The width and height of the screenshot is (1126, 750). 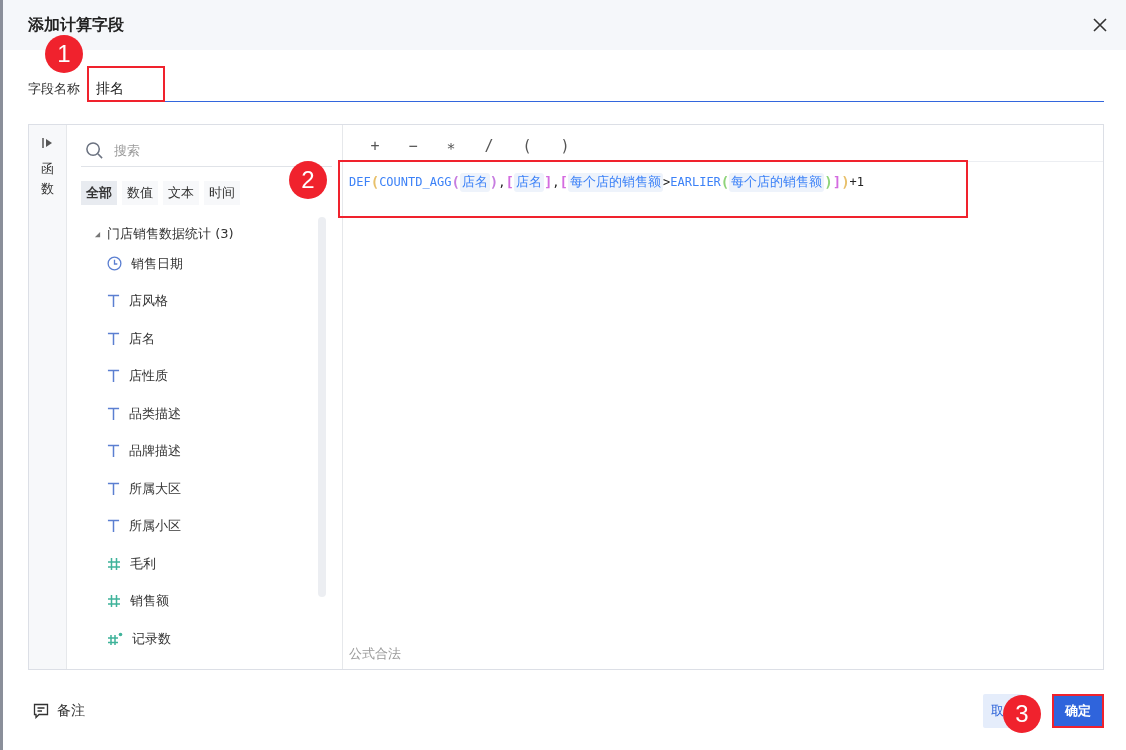 I want to click on function-name: DEF, so click(x=360, y=182).